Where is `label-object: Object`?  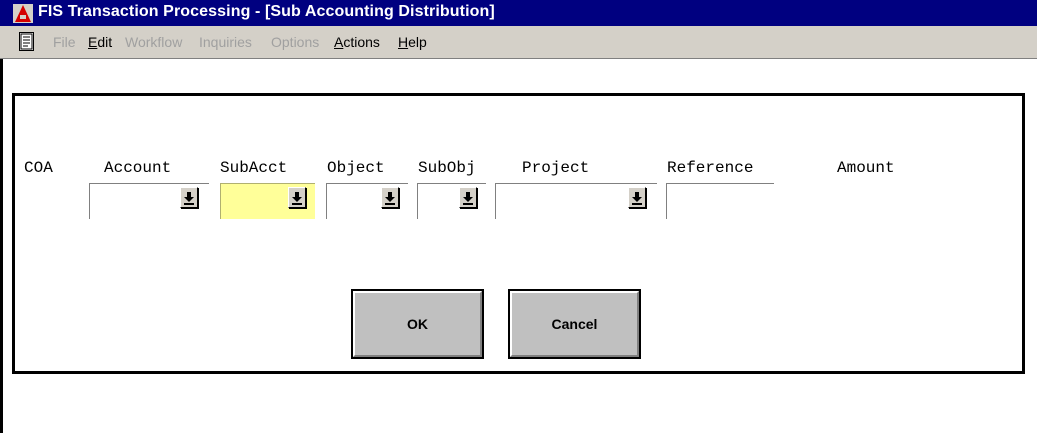
label-object: Object is located at coordinates (356, 168).